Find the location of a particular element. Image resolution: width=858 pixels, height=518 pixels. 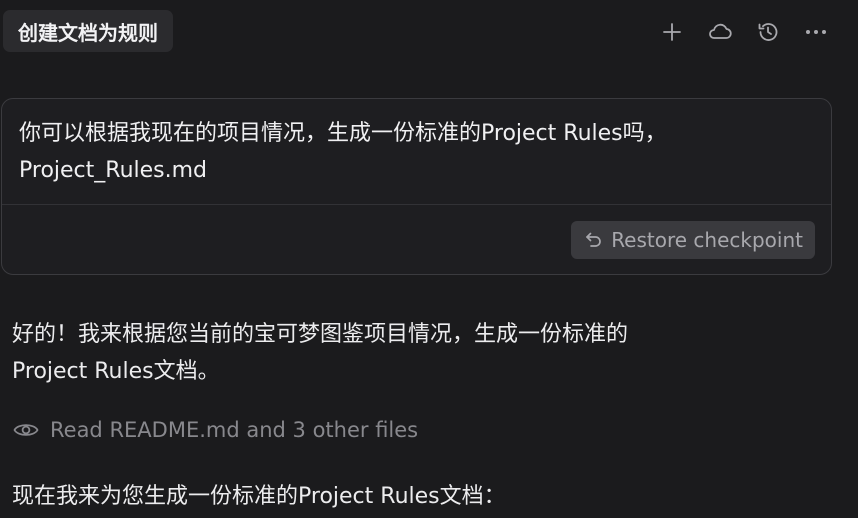

files-read-row: Read README.md and 3 other files is located at coordinates (215, 430).